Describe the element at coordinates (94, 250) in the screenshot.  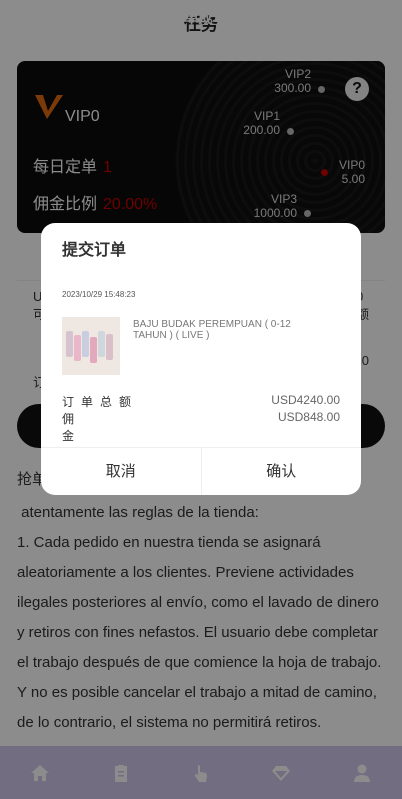
I see `dialog-title: 提交订单` at that location.